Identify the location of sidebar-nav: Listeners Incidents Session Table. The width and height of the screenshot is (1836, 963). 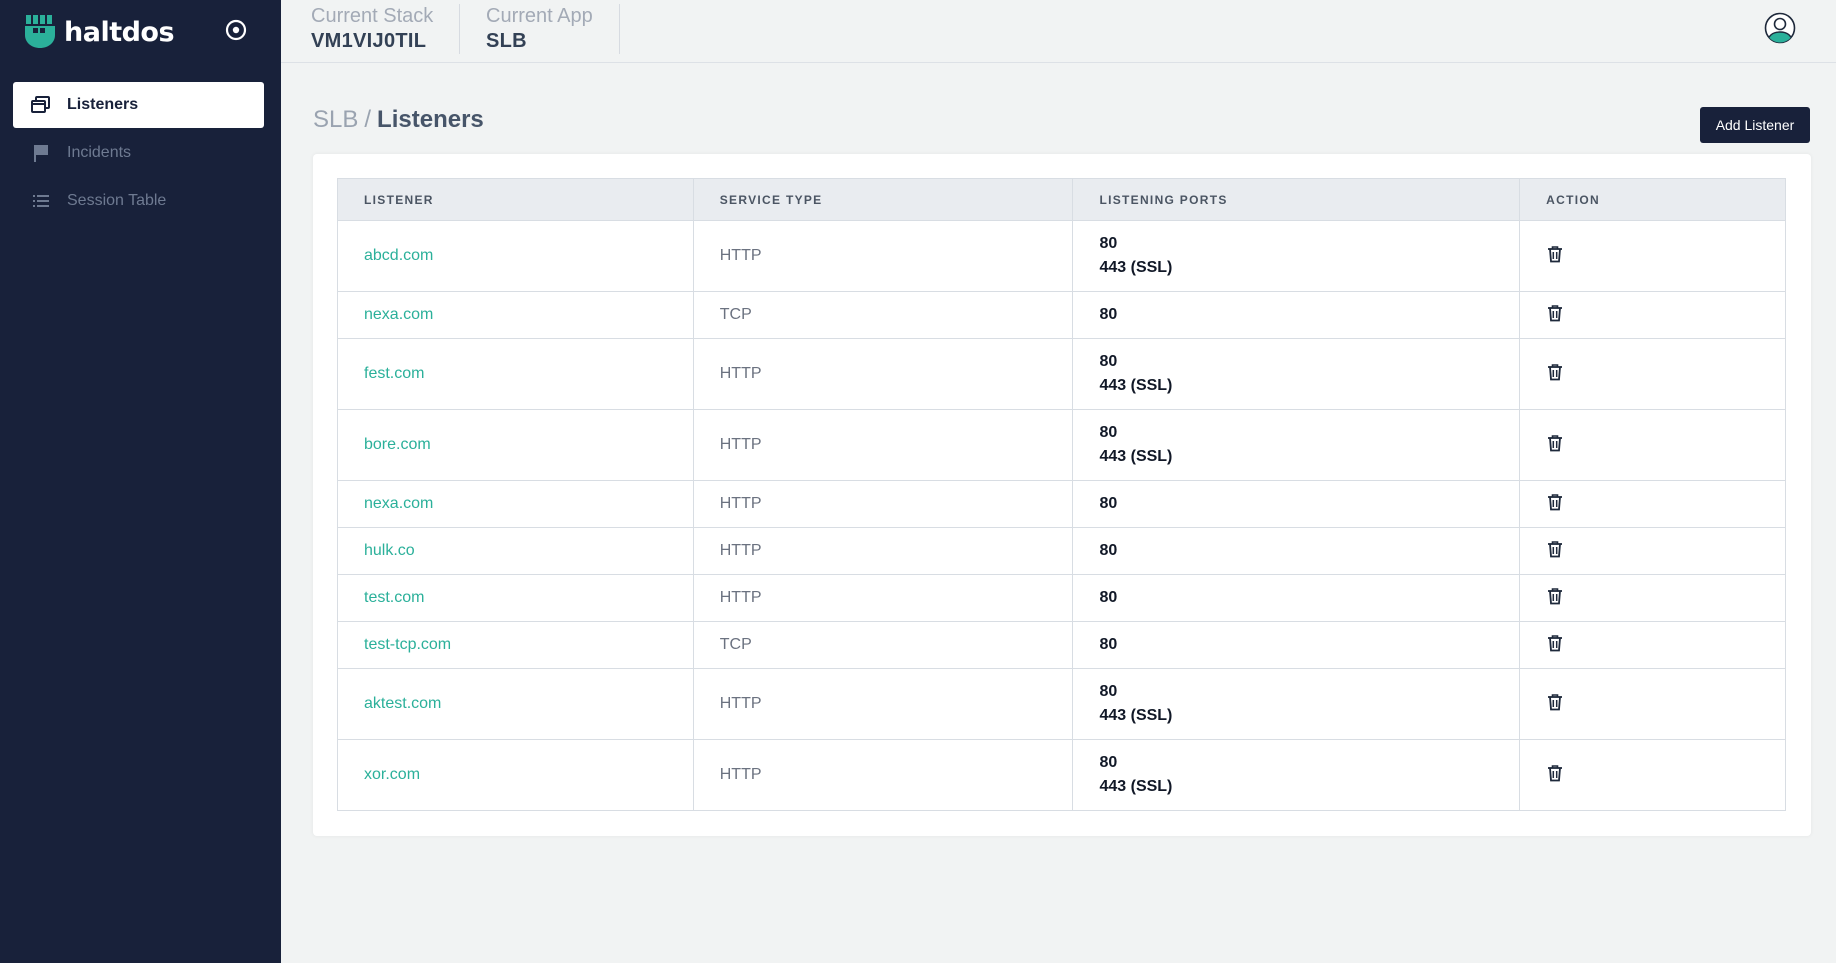
(138, 154).